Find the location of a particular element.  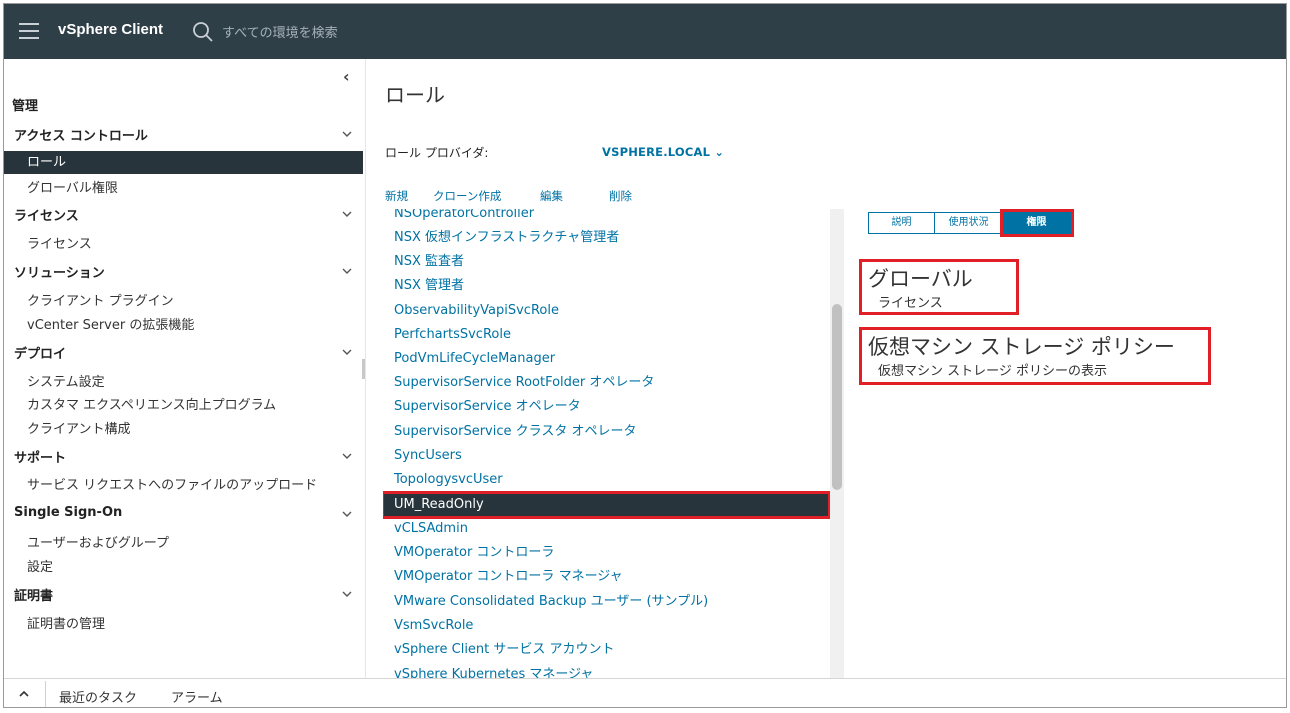

chevron-down-icon: ⌄ is located at coordinates (719, 152).